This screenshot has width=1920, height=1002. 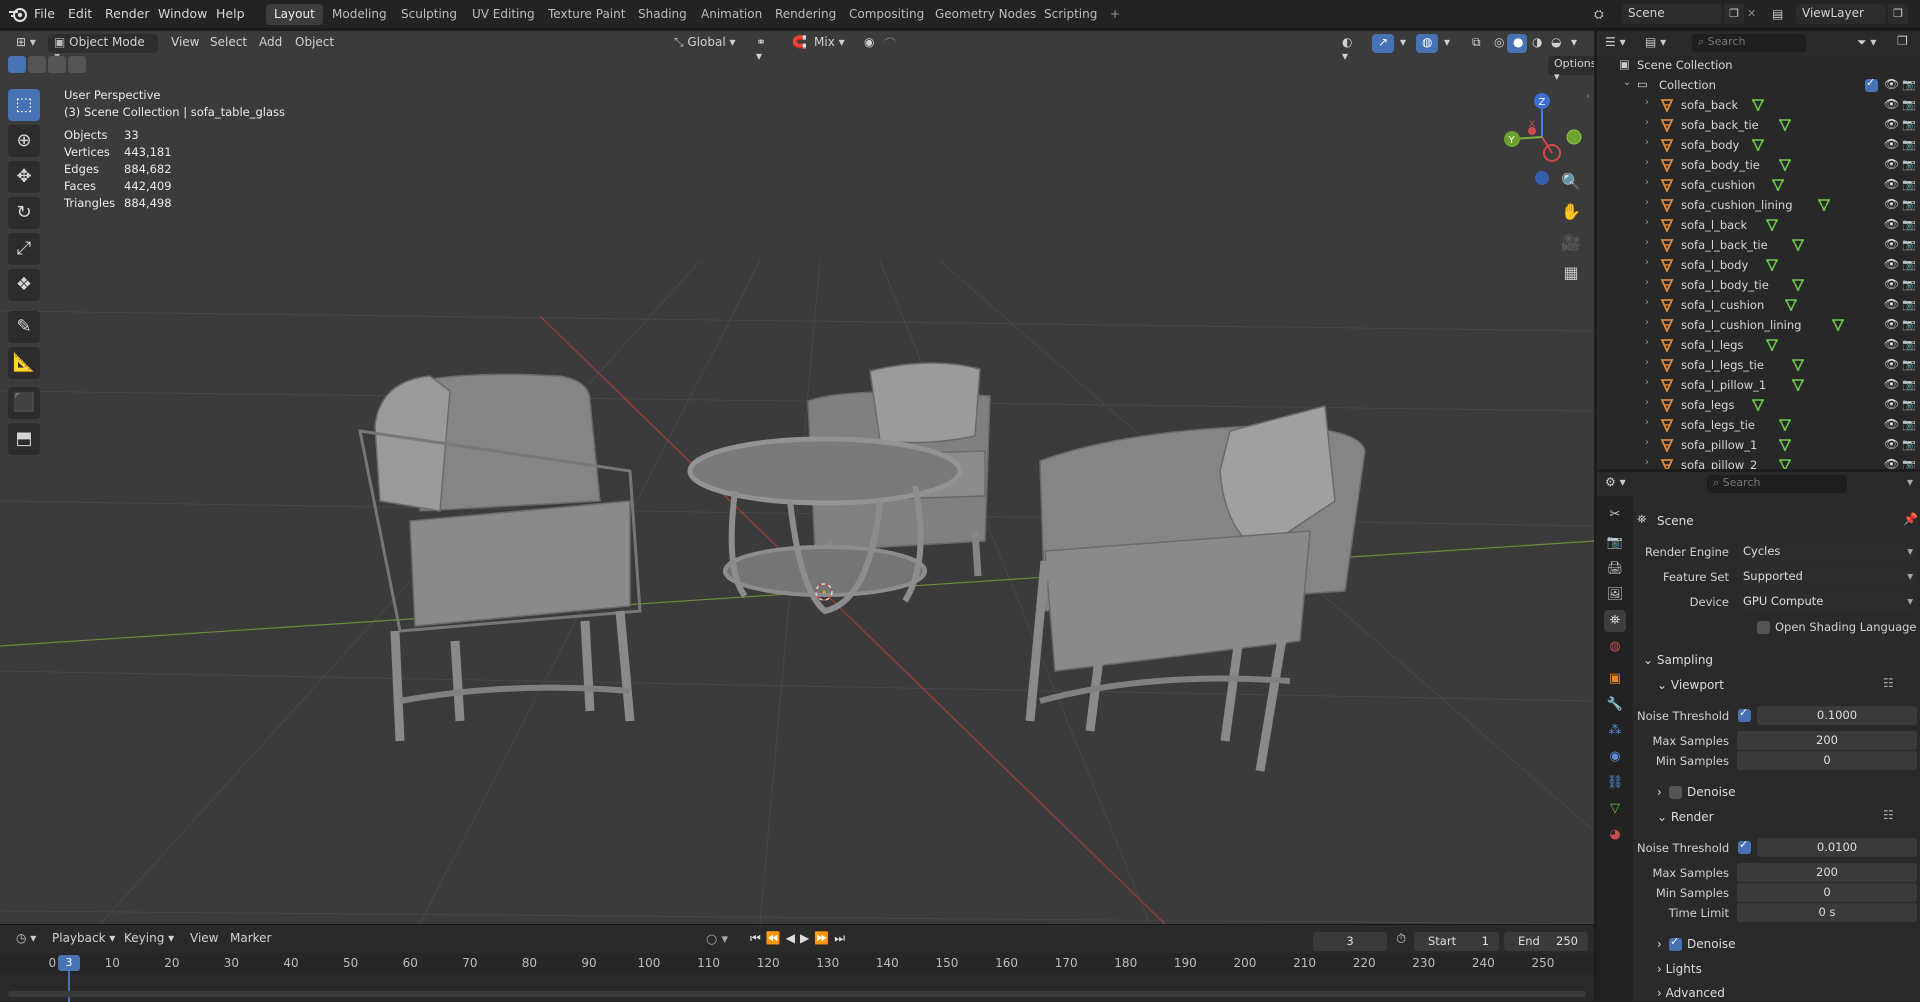 What do you see at coordinates (1758, 245) in the screenshot?
I see `outliner-object-row: › sofa_l_back_tie 👁 📷` at bounding box center [1758, 245].